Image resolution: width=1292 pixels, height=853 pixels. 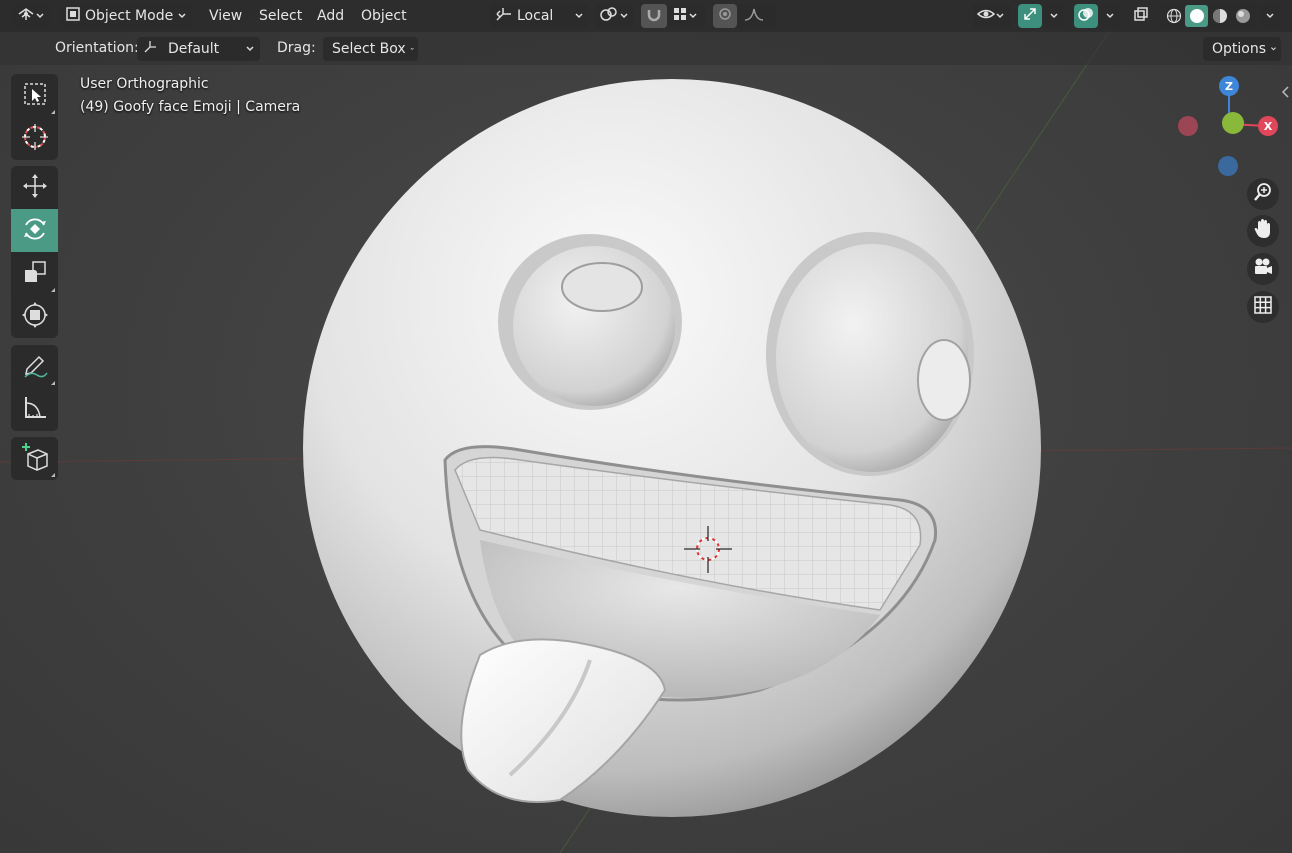 I want to click on measure-icon, so click(x=35, y=410).